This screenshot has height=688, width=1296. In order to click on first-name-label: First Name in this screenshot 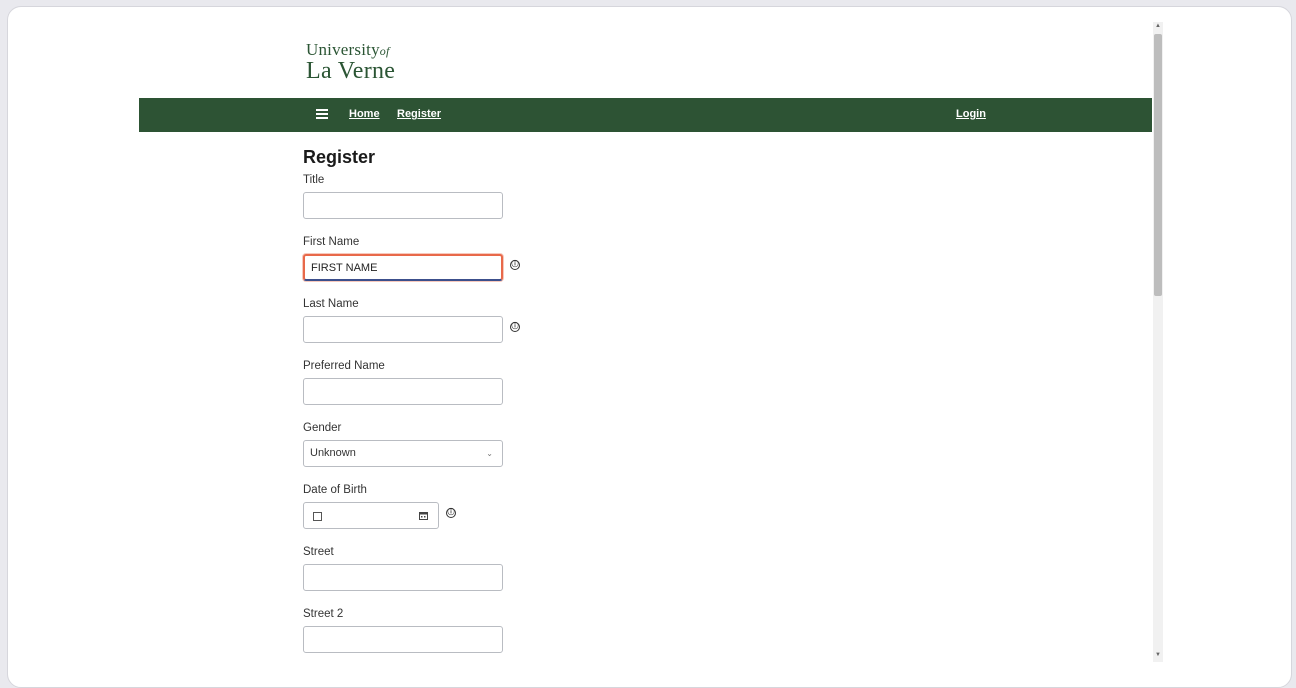, I will do `click(331, 242)`.